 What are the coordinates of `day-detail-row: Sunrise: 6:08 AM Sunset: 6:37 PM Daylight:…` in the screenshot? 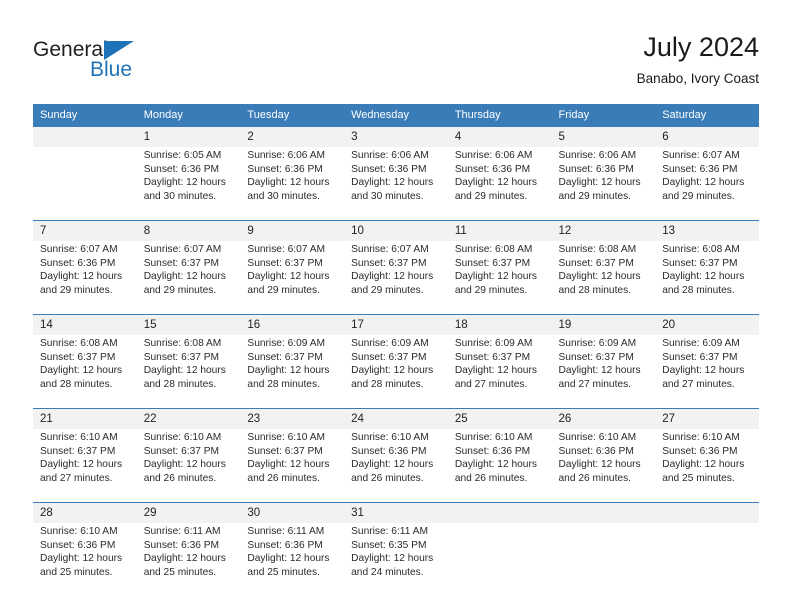 It's located at (396, 368).